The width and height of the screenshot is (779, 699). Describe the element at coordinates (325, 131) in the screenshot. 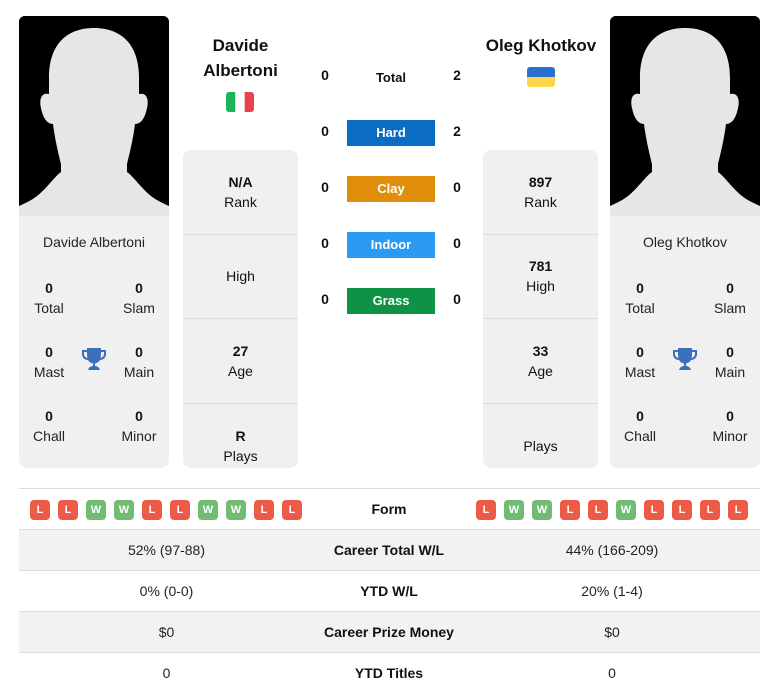

I see `h2h-hard-p1: 0` at that location.